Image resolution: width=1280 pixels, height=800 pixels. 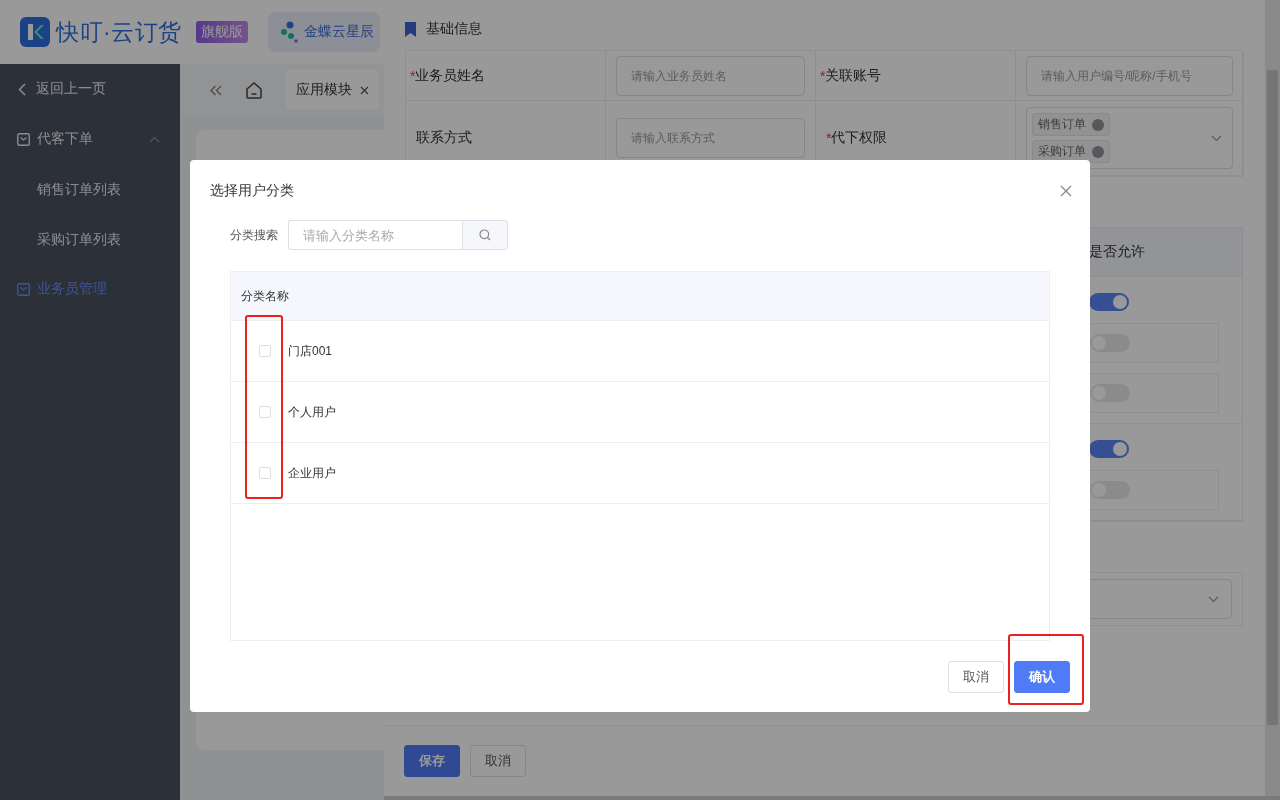 What do you see at coordinates (444, 138) in the screenshot?
I see `field-label: 联系方式` at bounding box center [444, 138].